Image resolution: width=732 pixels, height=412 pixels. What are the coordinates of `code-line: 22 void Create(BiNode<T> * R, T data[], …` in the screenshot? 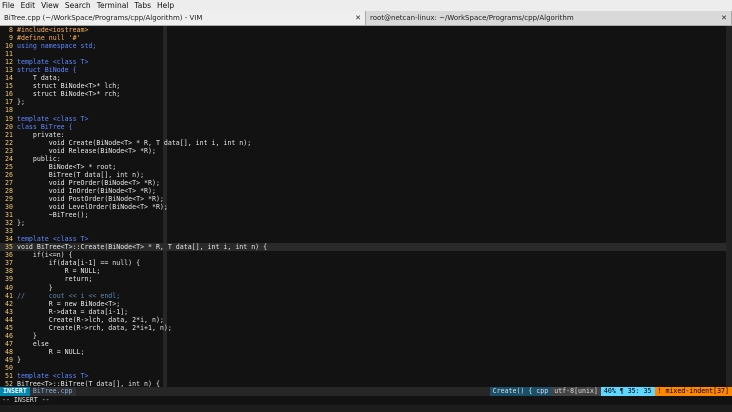 It's located at (366, 143).